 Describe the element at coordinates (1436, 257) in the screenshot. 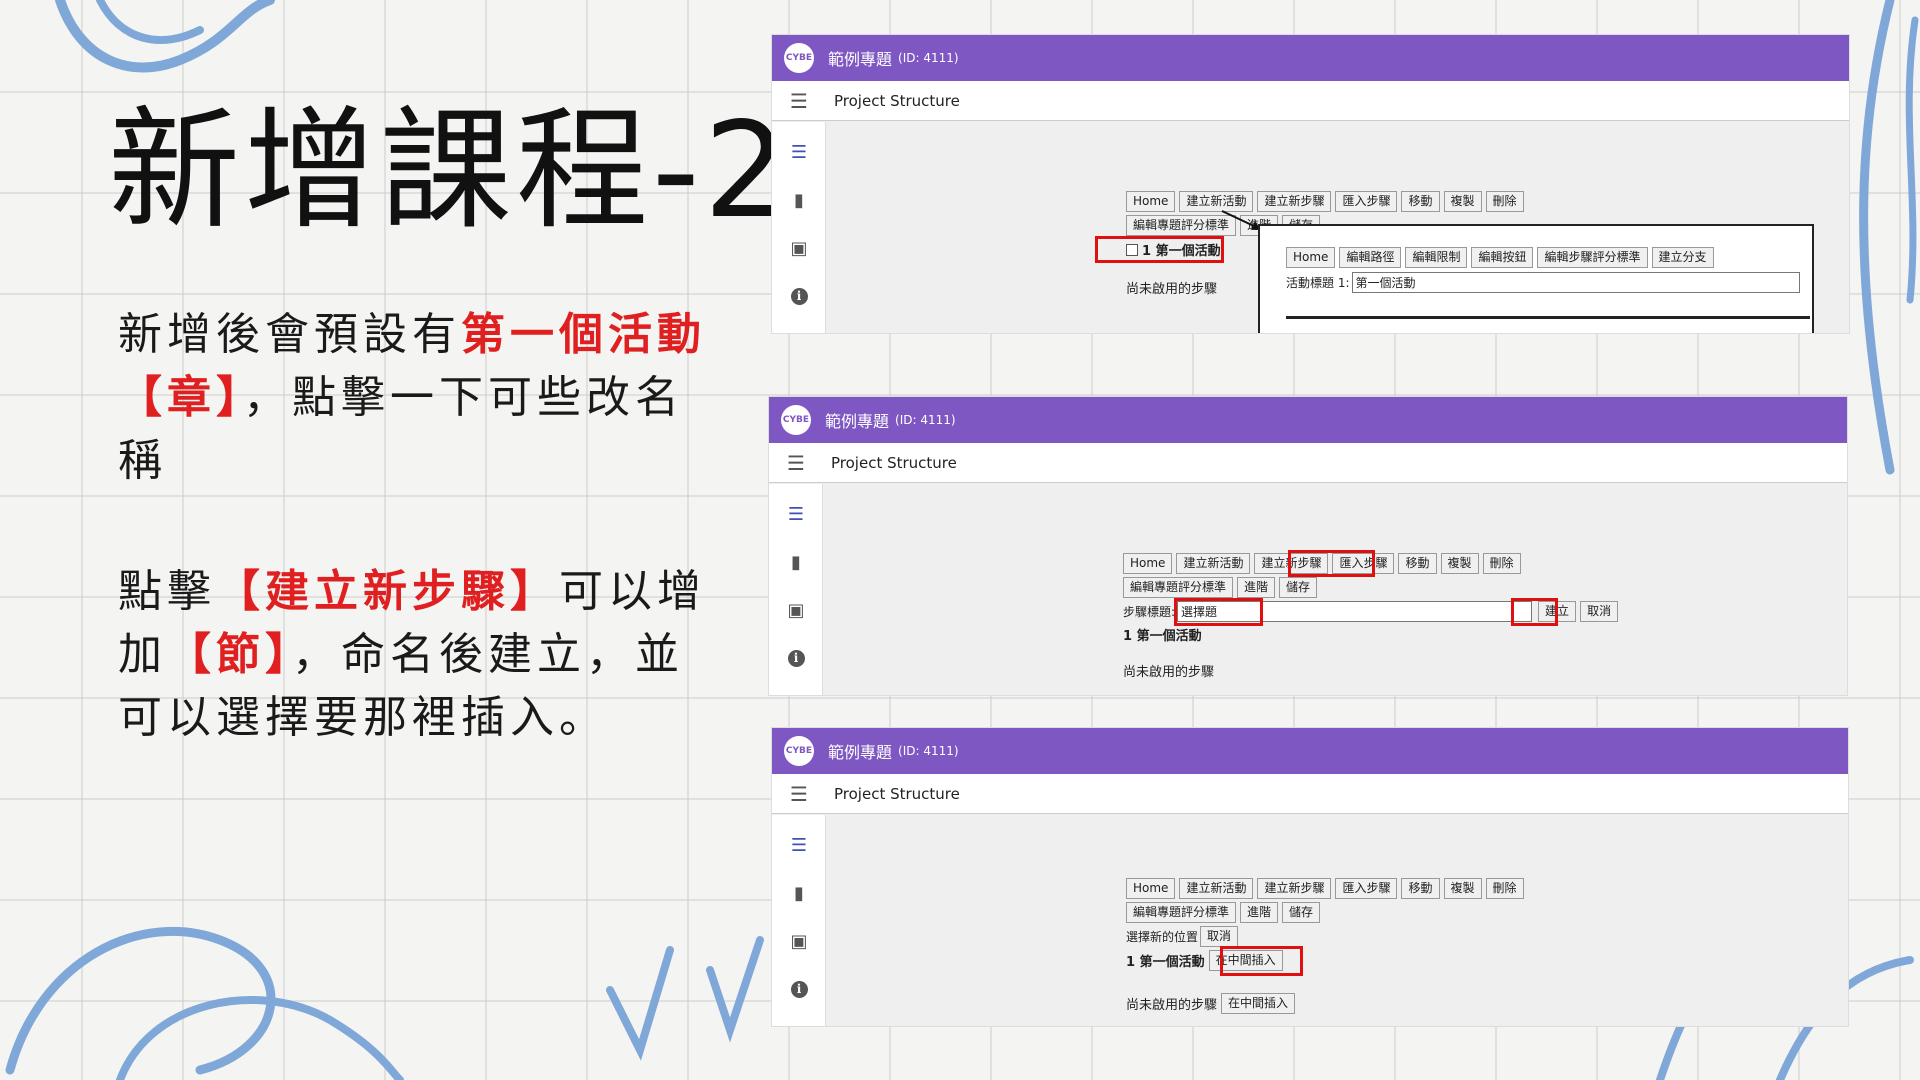

I see `edit-limits-button: 編輯限制` at that location.